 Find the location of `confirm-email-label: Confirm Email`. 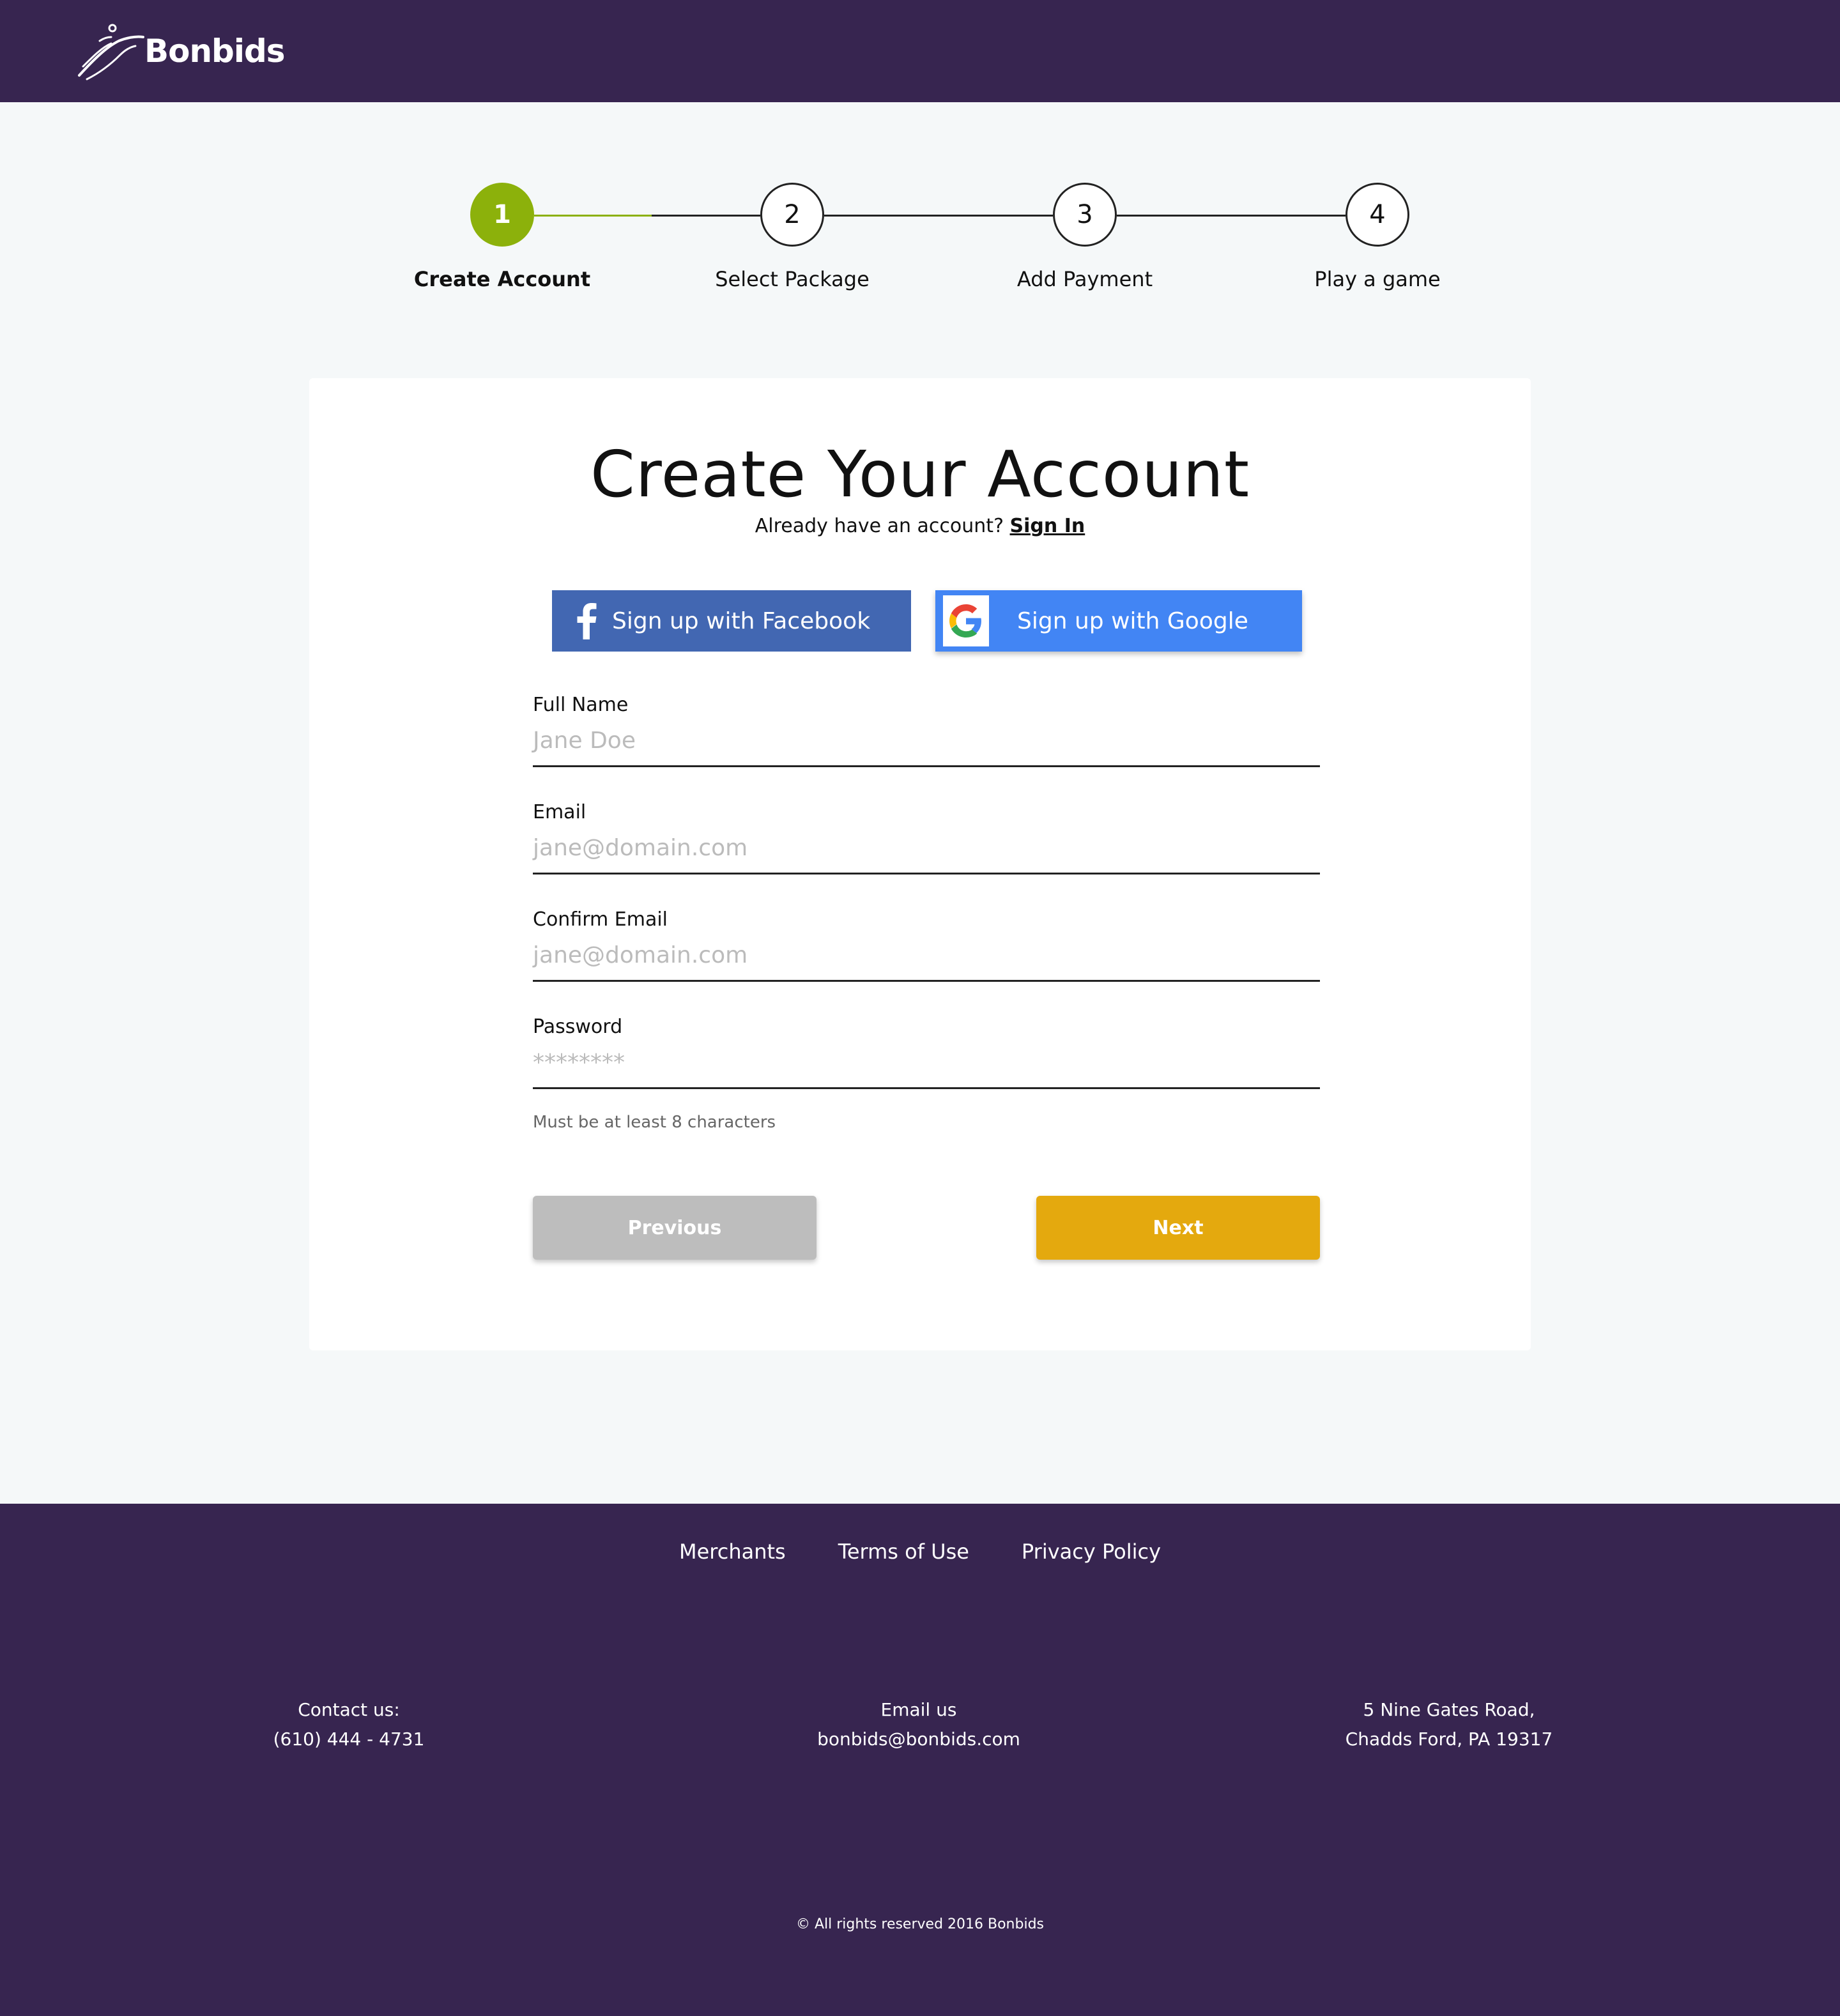

confirm-email-label: Confirm Email is located at coordinates (600, 919).